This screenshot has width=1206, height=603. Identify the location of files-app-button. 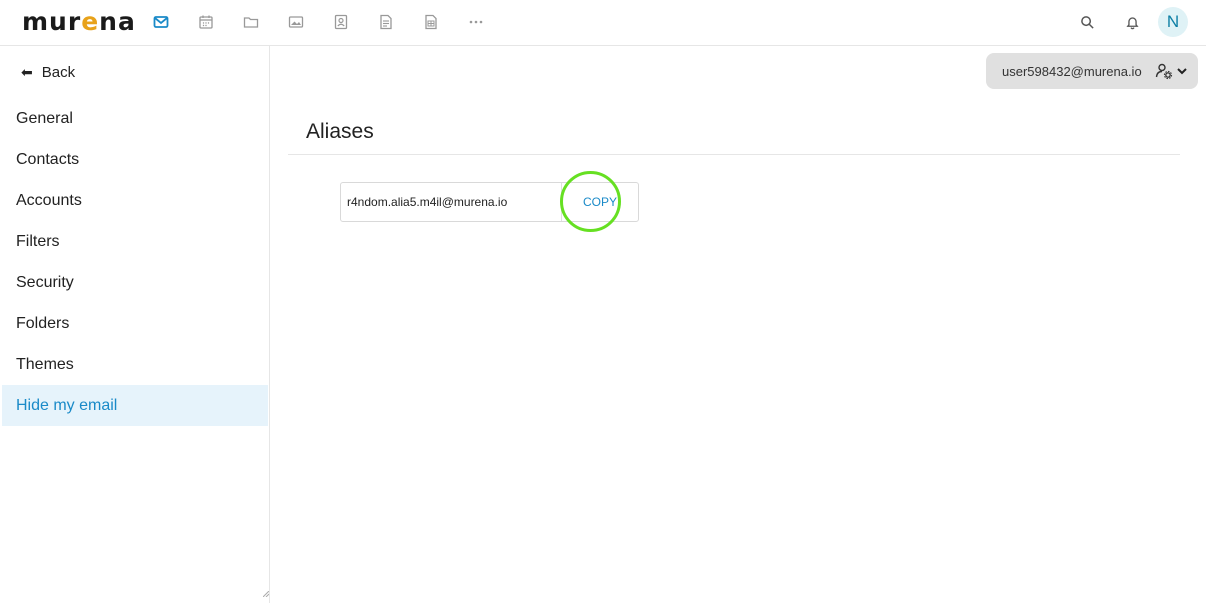
(250, 22).